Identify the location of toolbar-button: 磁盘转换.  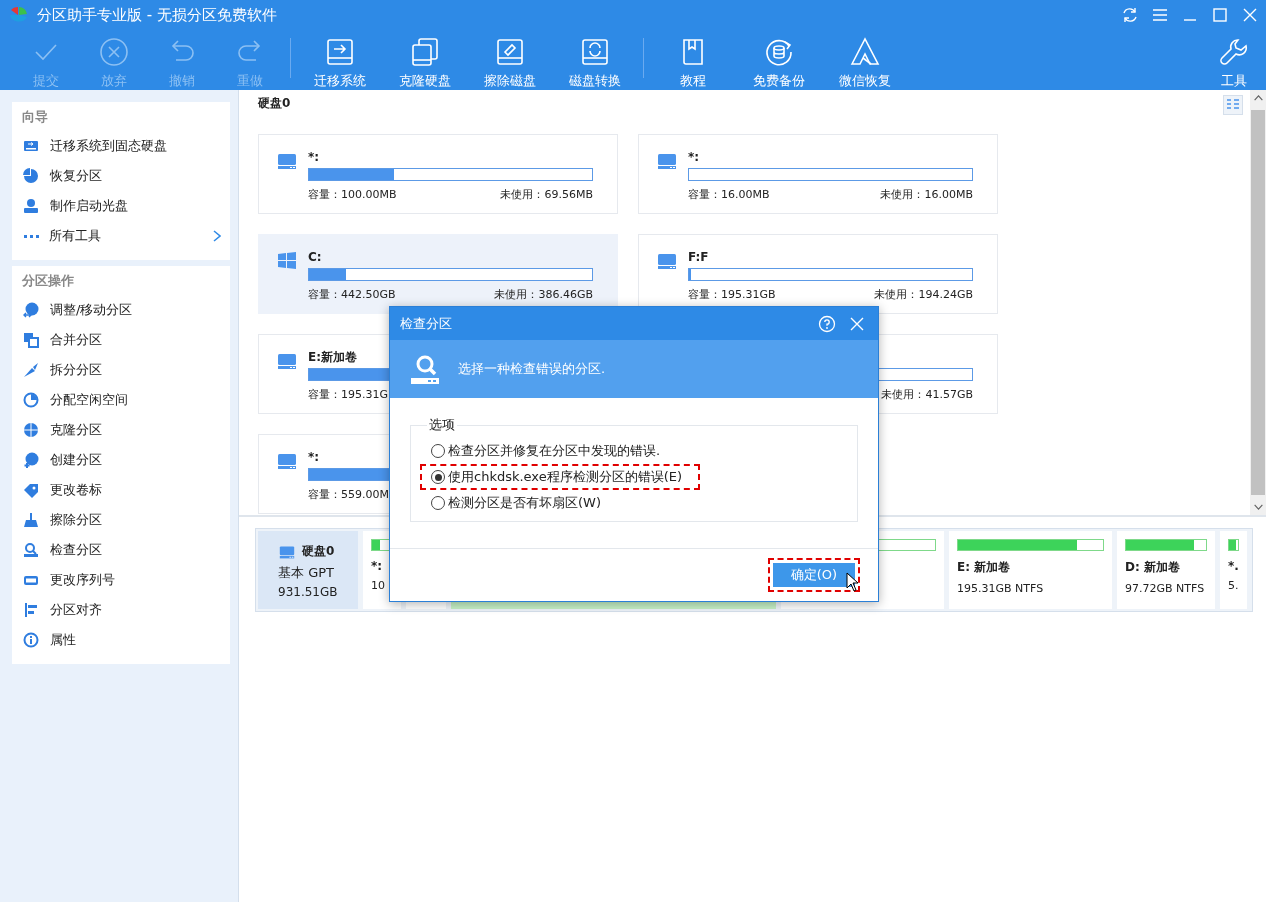
(594, 60).